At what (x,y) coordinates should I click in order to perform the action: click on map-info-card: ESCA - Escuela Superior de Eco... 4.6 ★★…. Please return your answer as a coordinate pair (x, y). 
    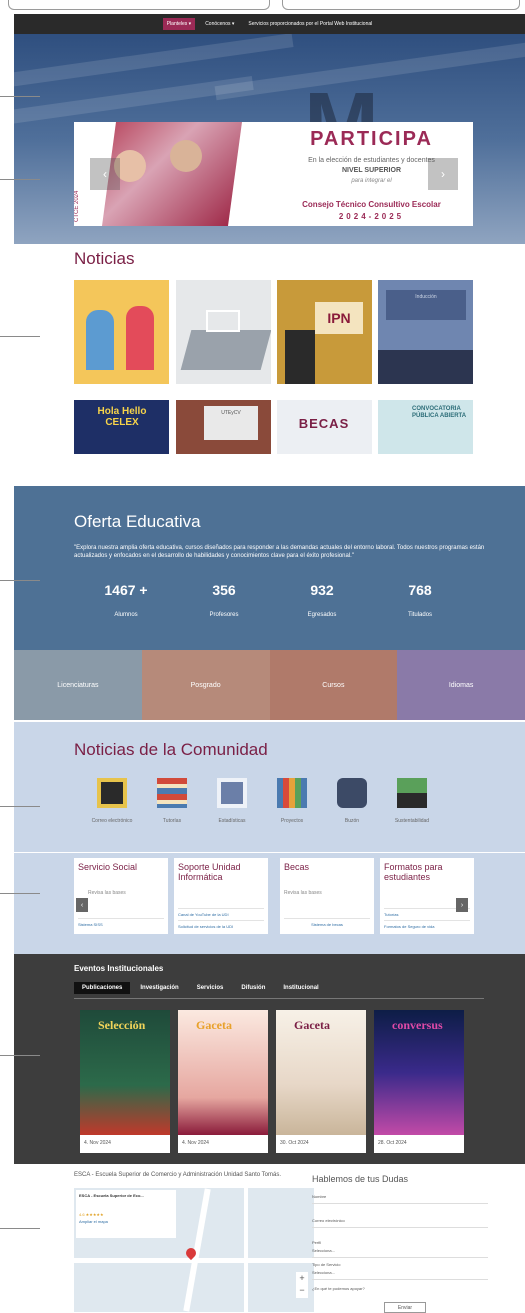
    Looking at the image, I should click on (126, 1214).